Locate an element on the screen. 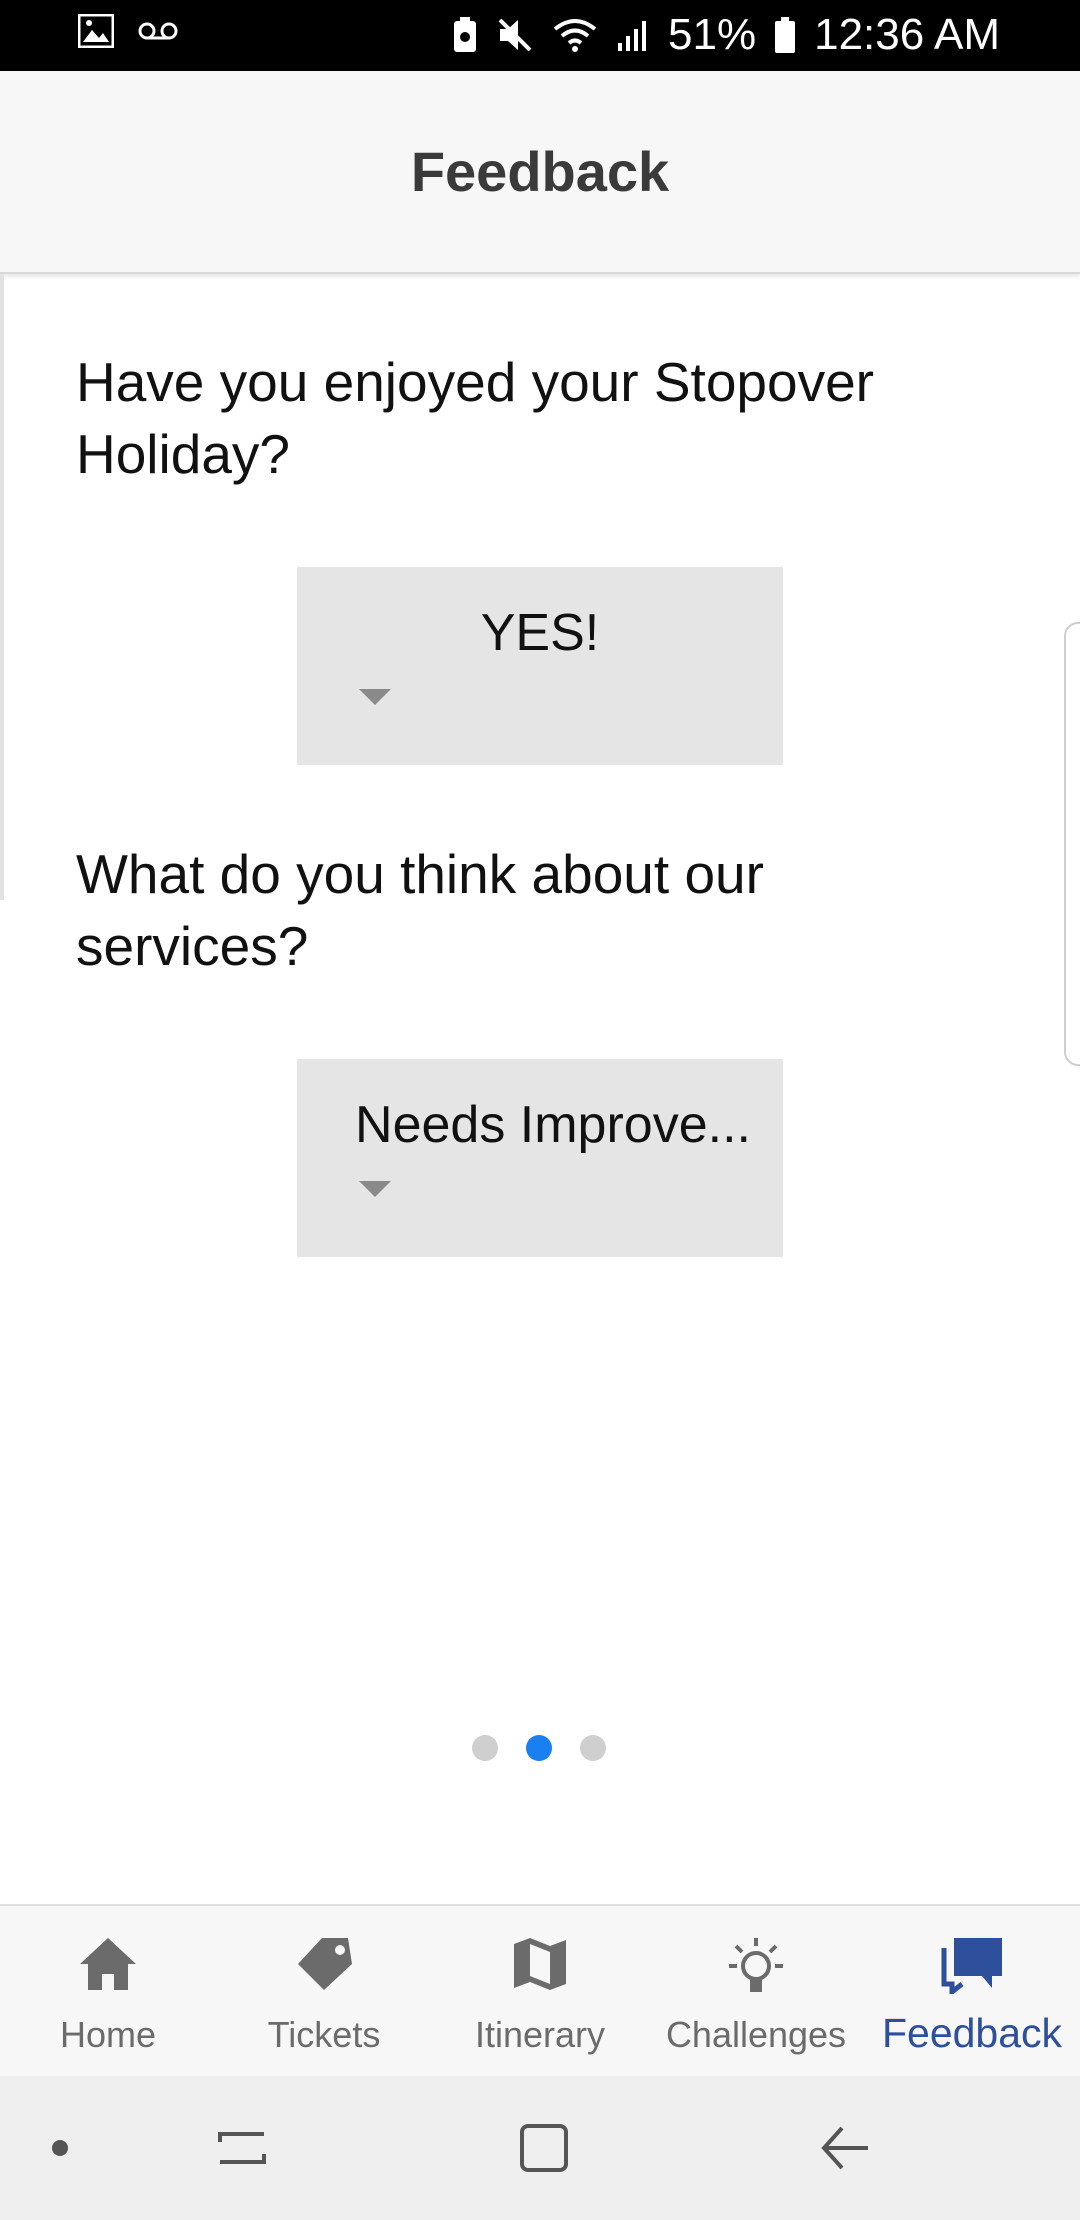 This screenshot has height=2220, width=1080. app-header: Feedback is located at coordinates (540, 172).